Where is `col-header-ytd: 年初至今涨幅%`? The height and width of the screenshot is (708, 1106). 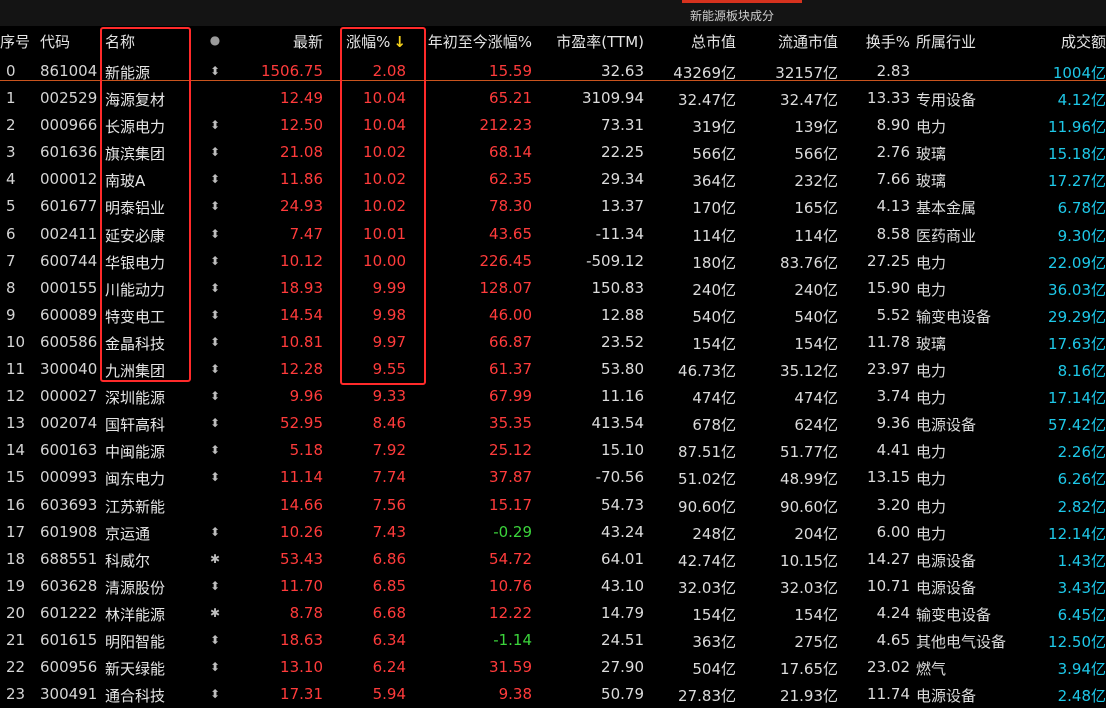
col-header-ytd: 年初至今涨幅% is located at coordinates (476, 41).